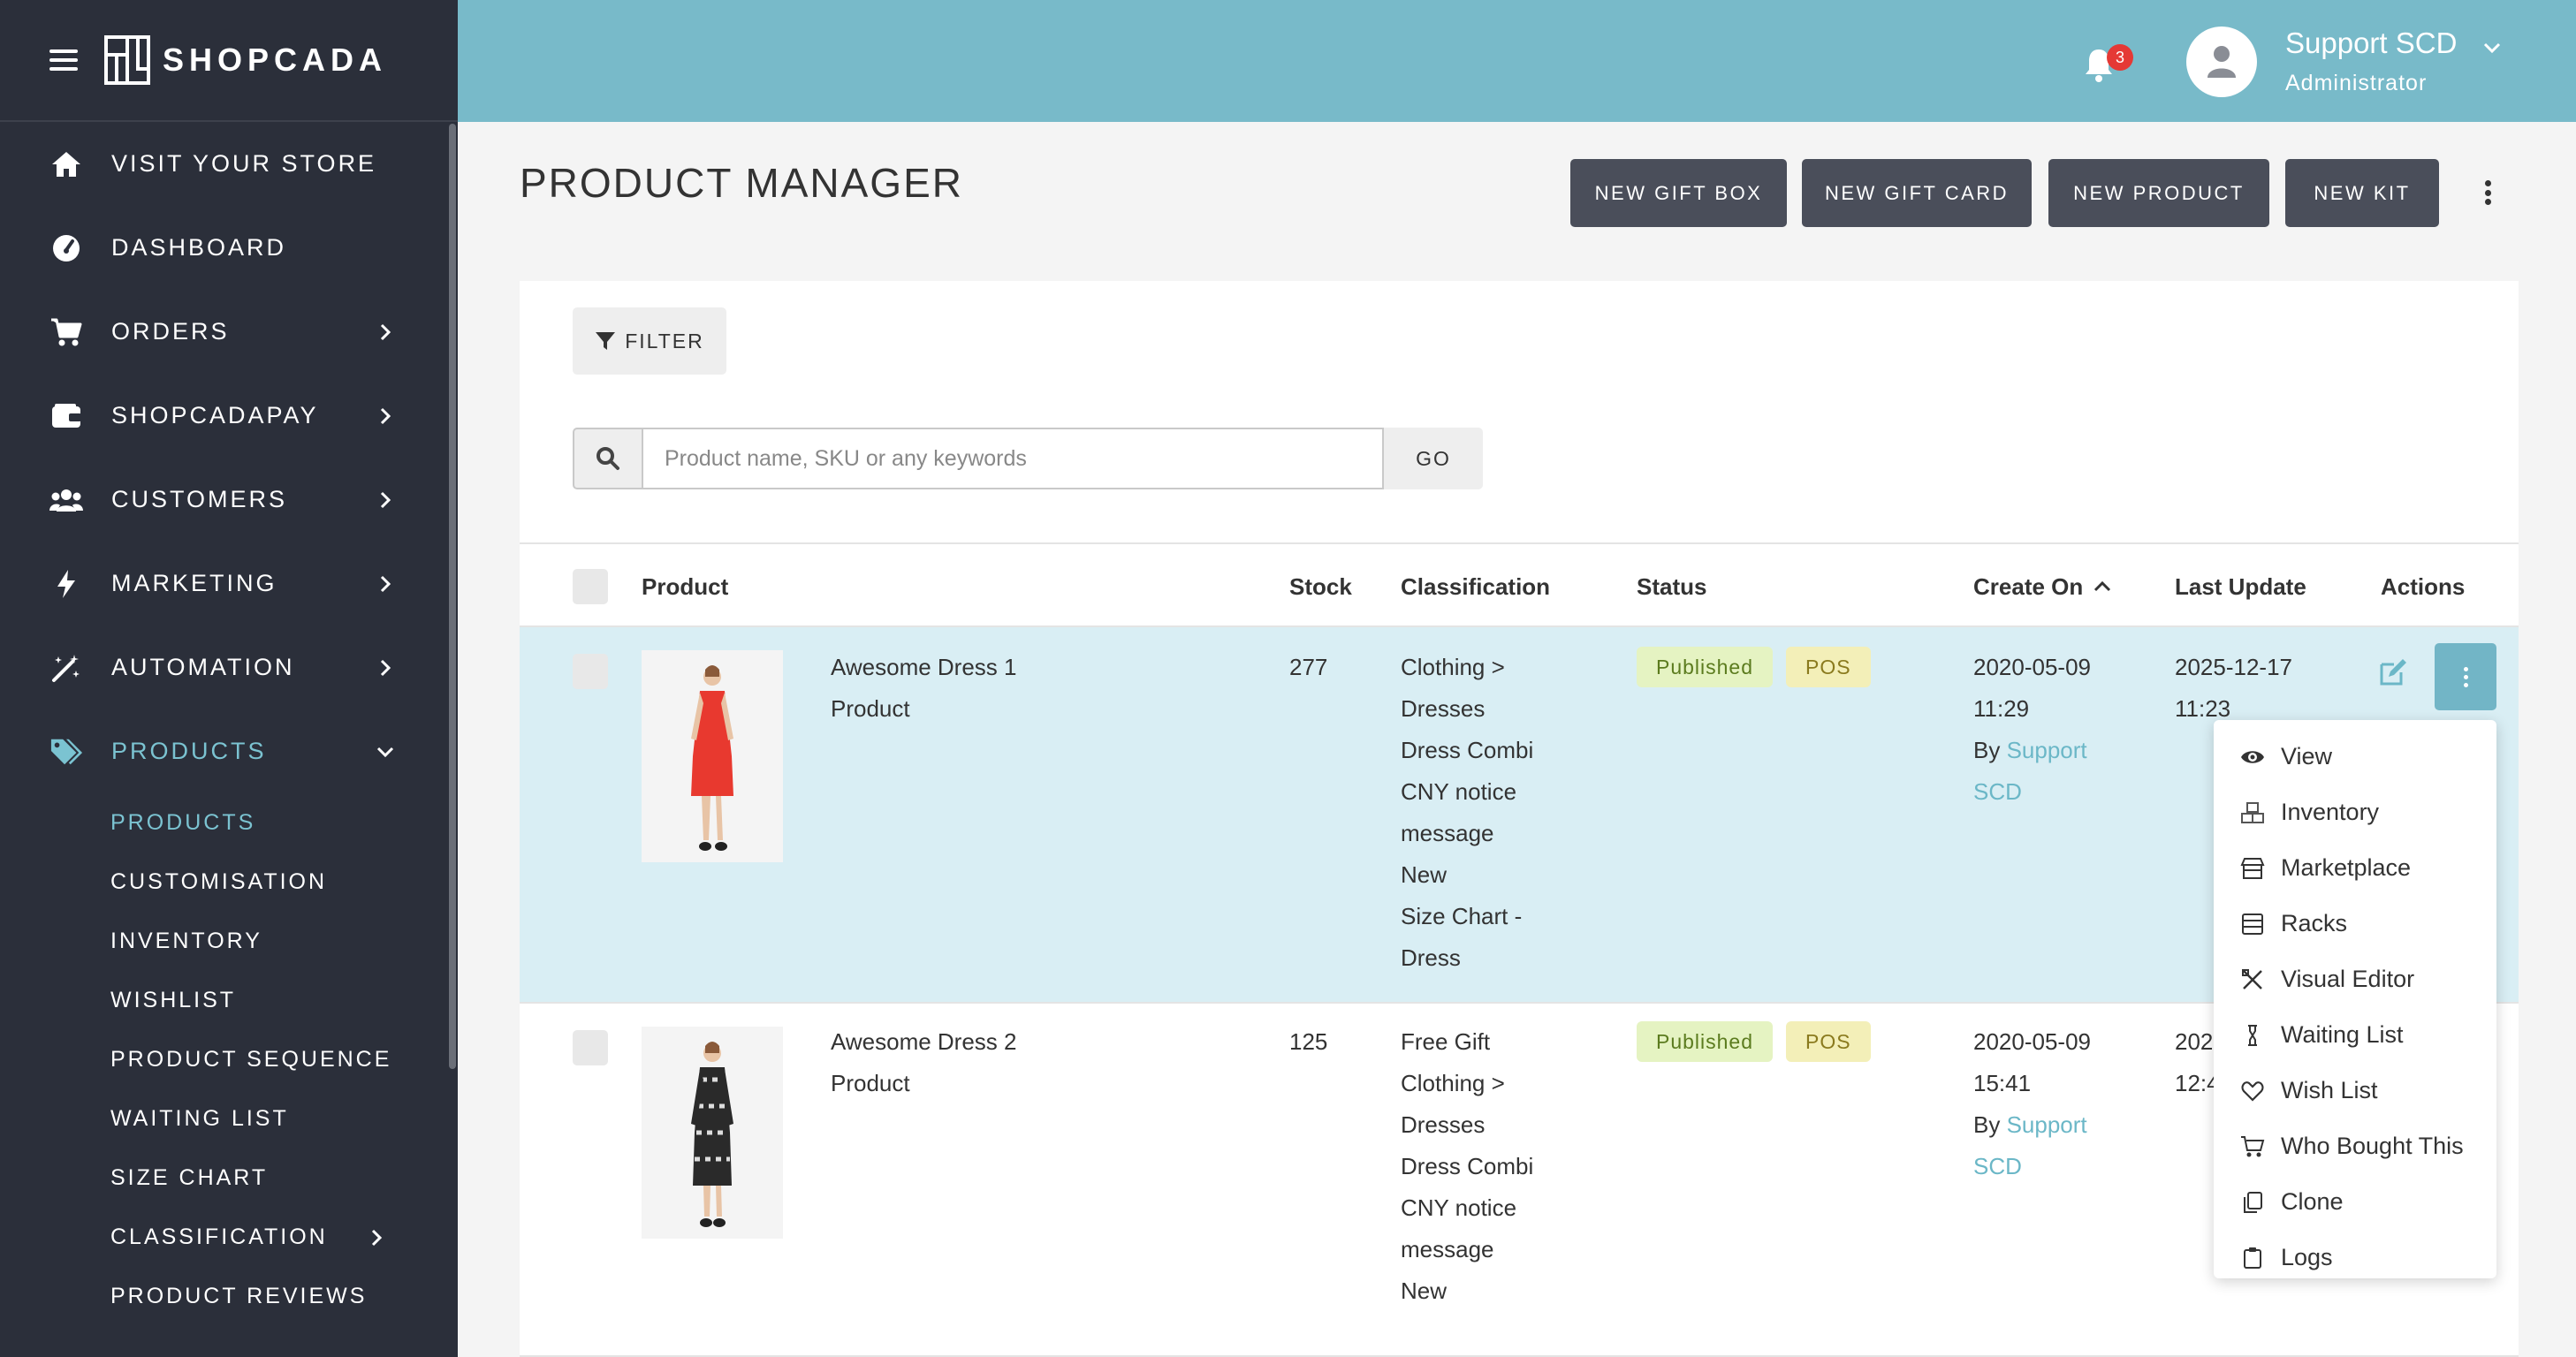 The width and height of the screenshot is (2576, 1357). Describe the element at coordinates (2252, 757) in the screenshot. I see `eye-icon` at that location.